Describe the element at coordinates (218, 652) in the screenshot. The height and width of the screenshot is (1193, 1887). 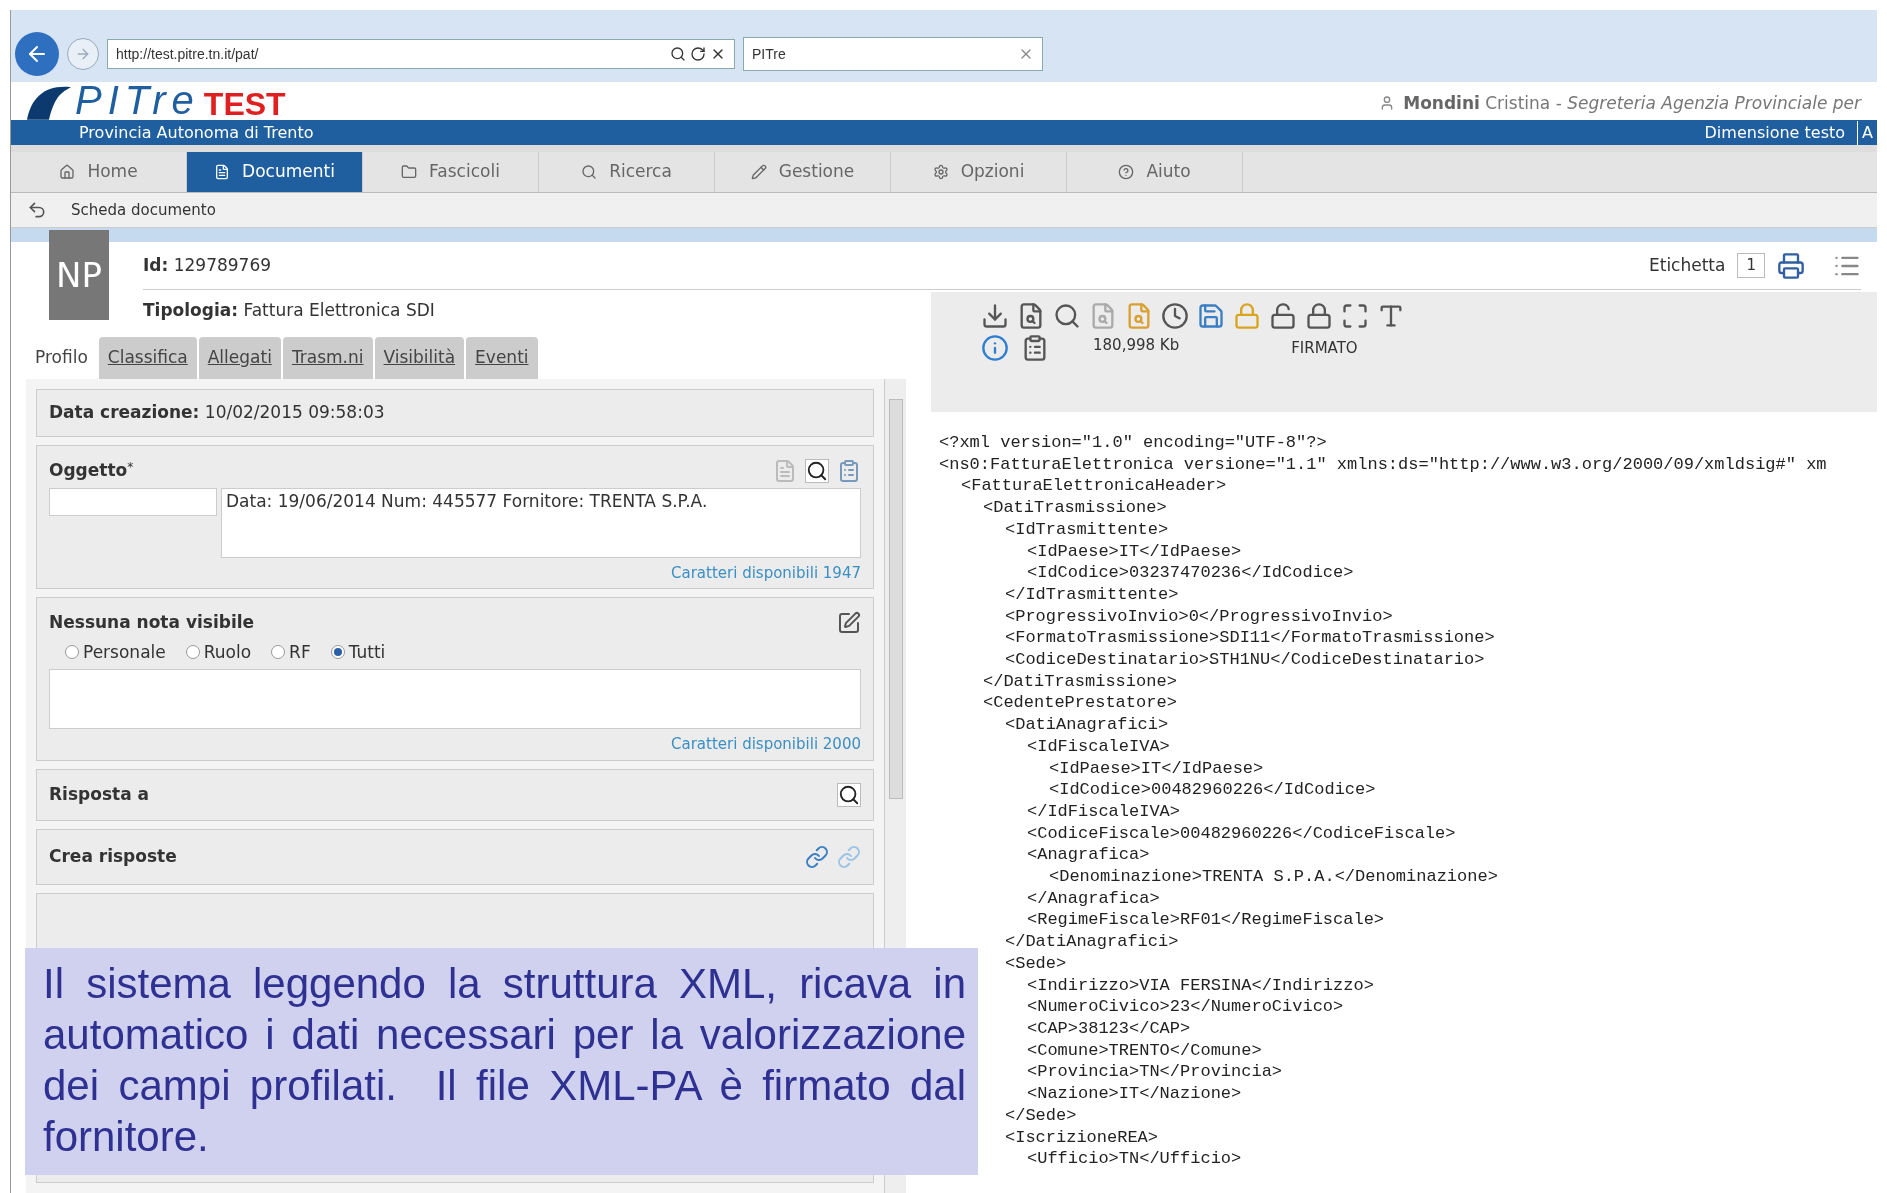
I see `note-scope-radio: Ruolo` at that location.